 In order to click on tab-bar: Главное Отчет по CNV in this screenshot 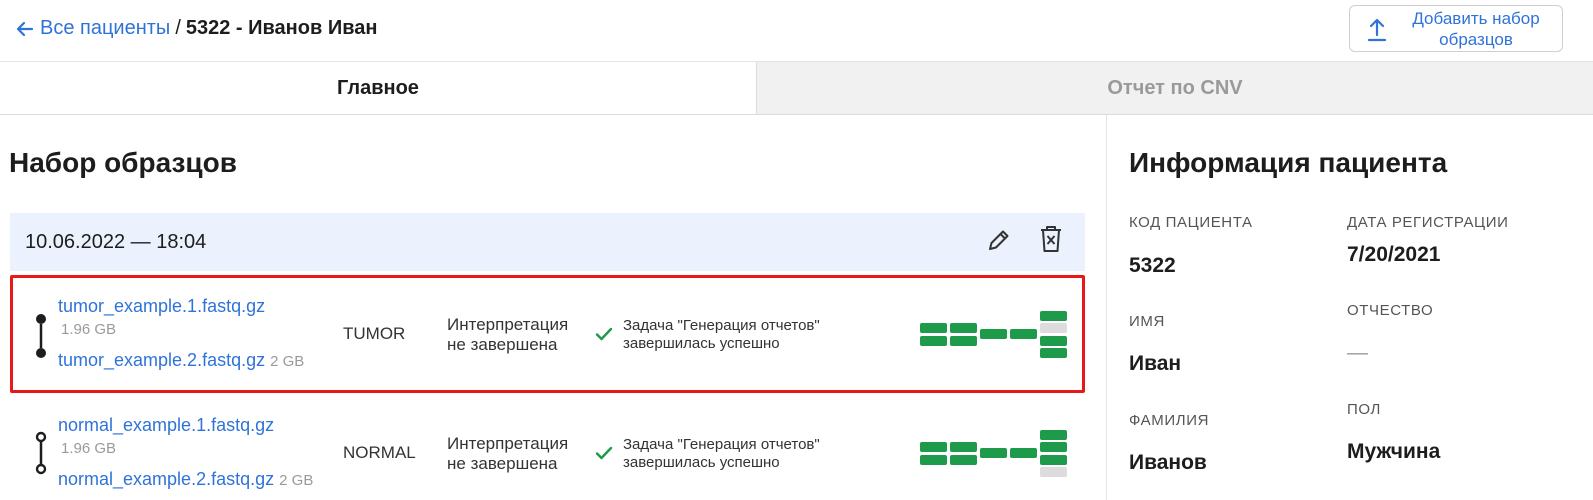, I will do `click(796, 88)`.